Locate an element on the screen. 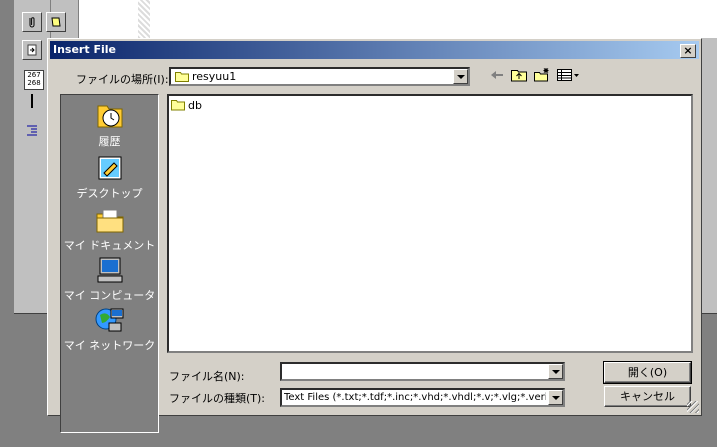 This screenshot has height=447, width=717. look-in-value: resyuu1 is located at coordinates (214, 76).